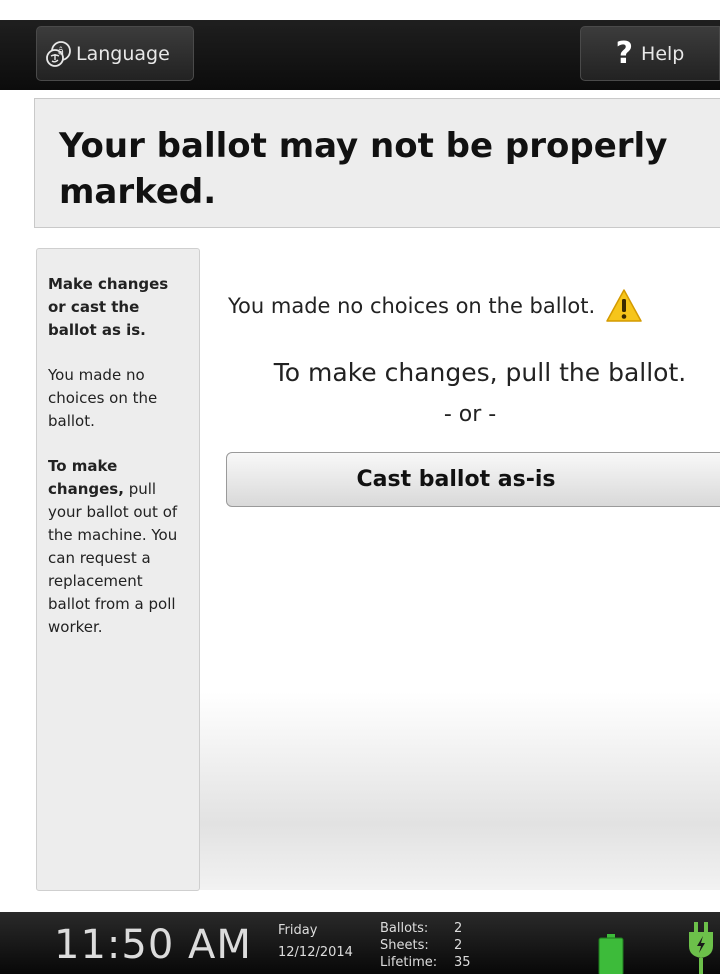 This screenshot has width=720, height=974. Describe the element at coordinates (421, 928) in the screenshot. I see `ballots-counter: Ballots: 2` at that location.